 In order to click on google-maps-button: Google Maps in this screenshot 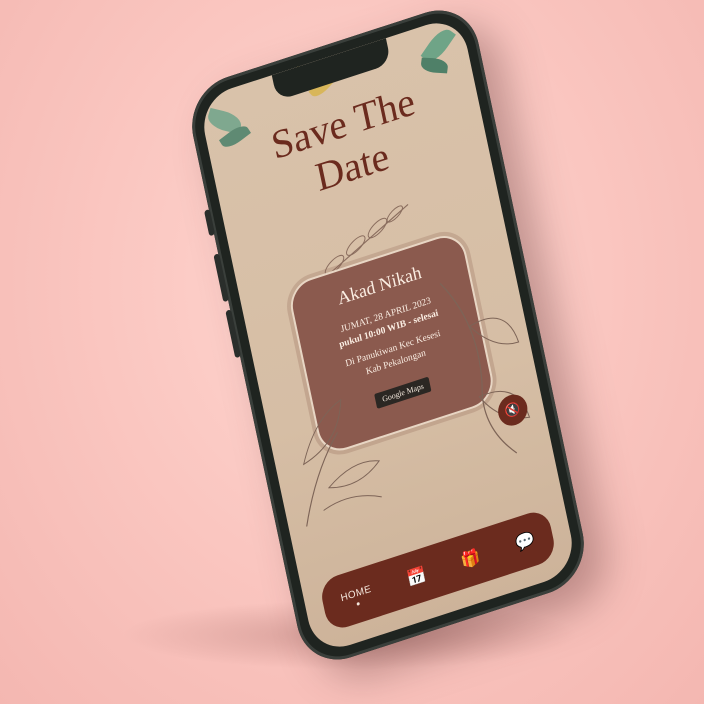, I will do `click(403, 392)`.